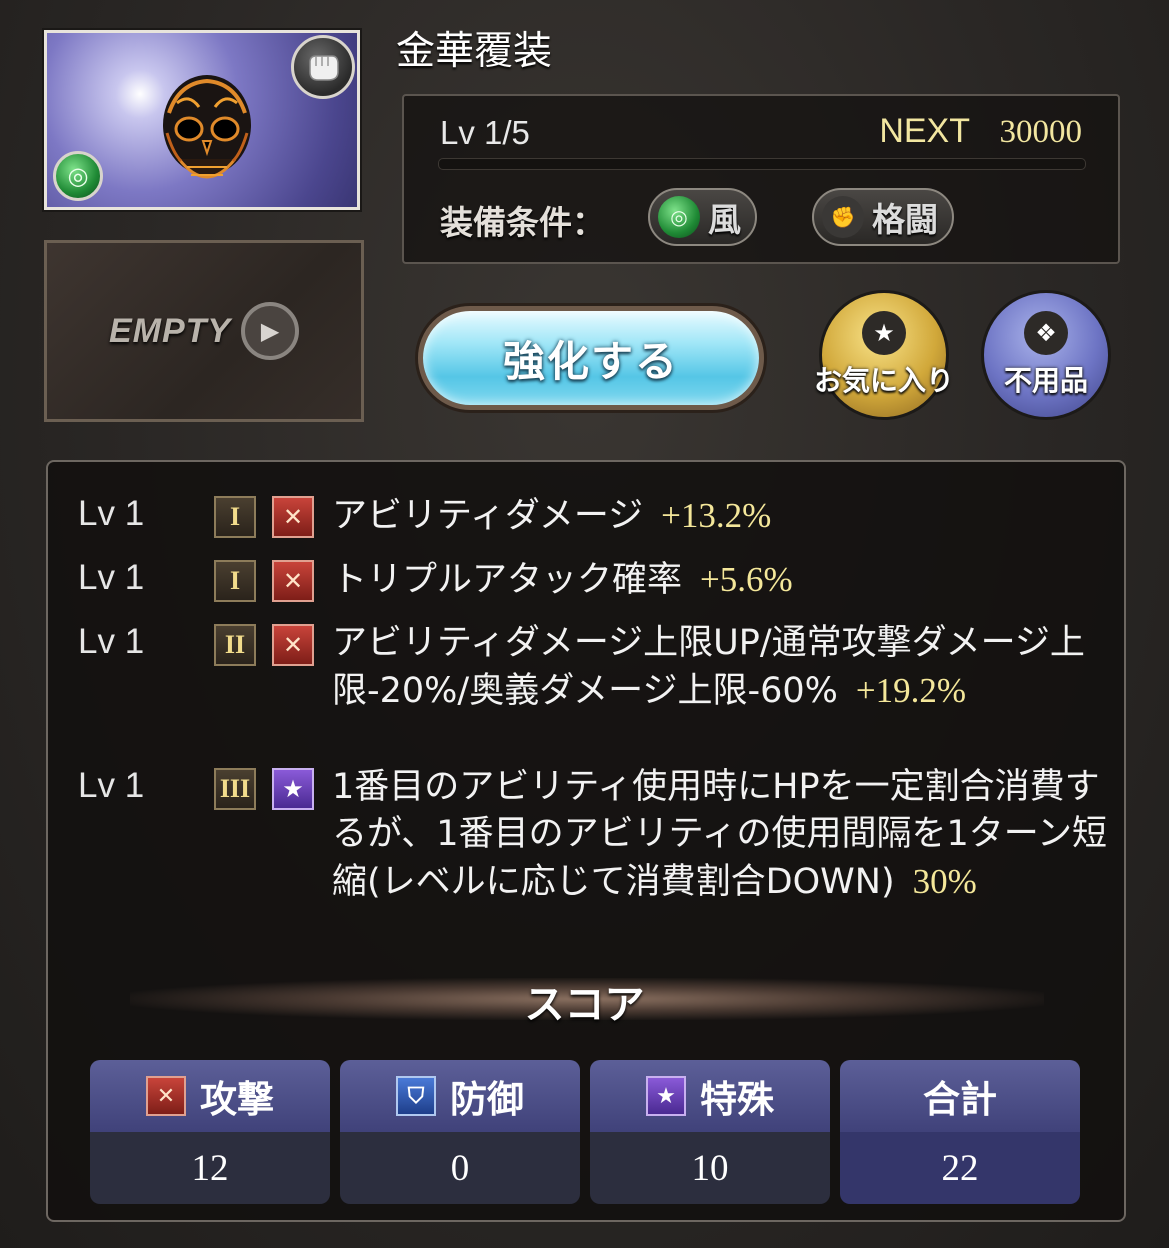 This screenshot has height=1248, width=1169. Describe the element at coordinates (474, 51) in the screenshot. I see `item-name: 金華覆装` at that location.